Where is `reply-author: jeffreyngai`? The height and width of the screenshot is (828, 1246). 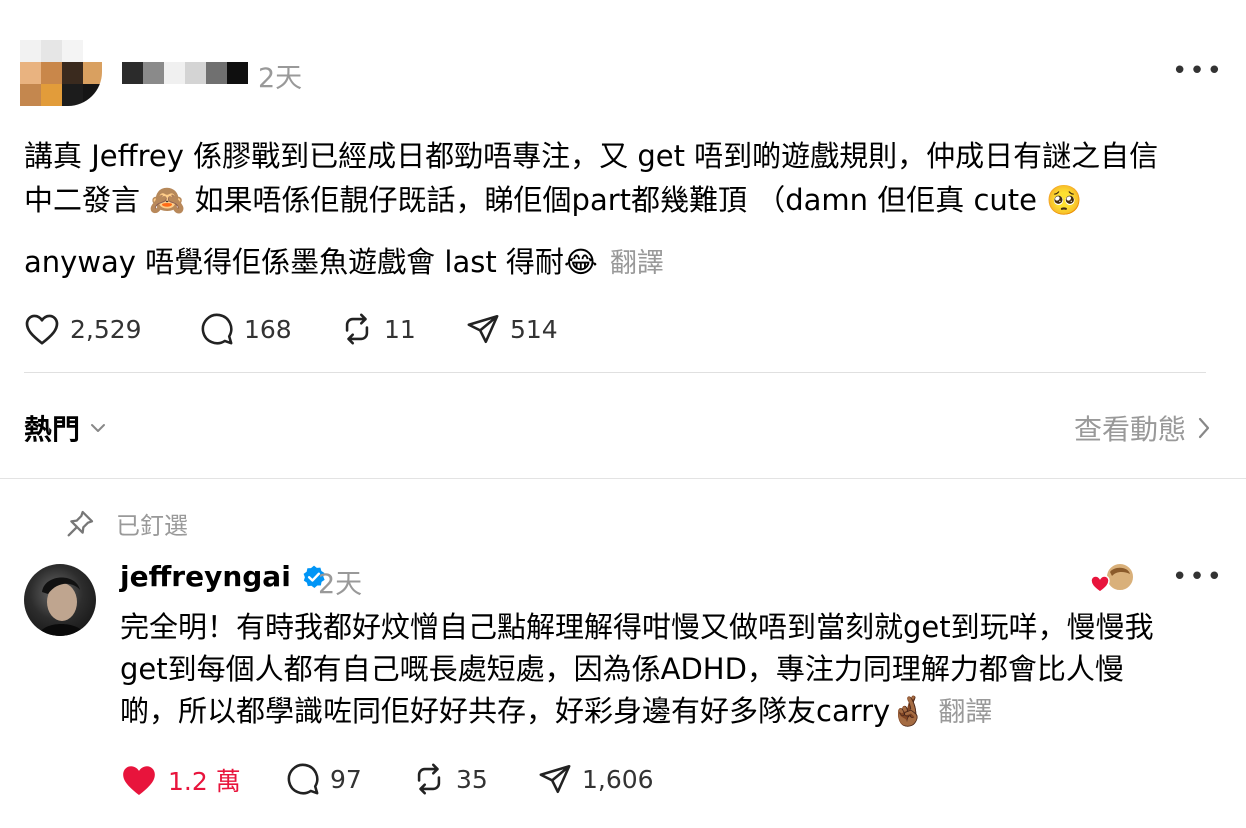
reply-author: jeffreyngai is located at coordinates (223, 576).